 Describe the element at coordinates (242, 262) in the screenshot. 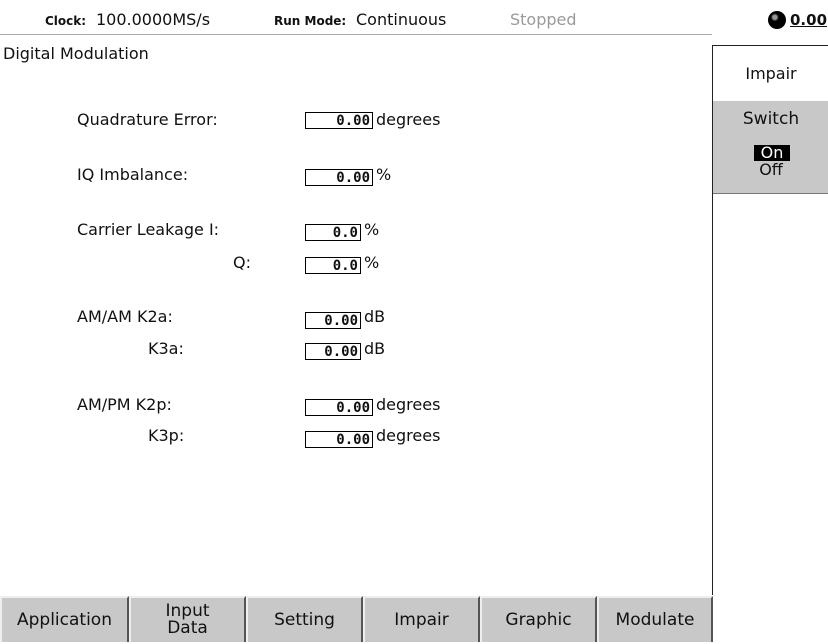

I see `carrier-leakage-q-label: Q:` at that location.